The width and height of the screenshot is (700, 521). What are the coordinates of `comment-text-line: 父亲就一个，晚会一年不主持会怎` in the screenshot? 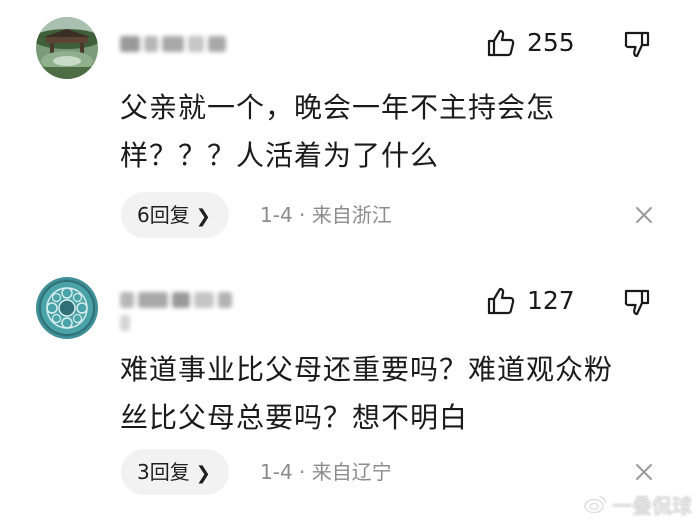 It's located at (338, 107).